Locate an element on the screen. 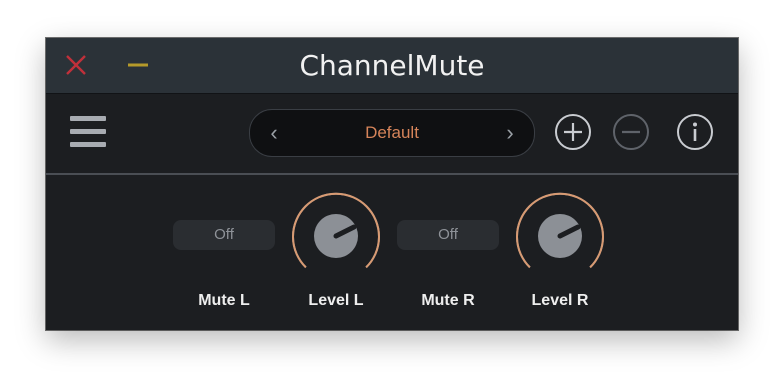 This screenshot has width=784, height=384. title-bar: ChannelMute is located at coordinates (392, 66).